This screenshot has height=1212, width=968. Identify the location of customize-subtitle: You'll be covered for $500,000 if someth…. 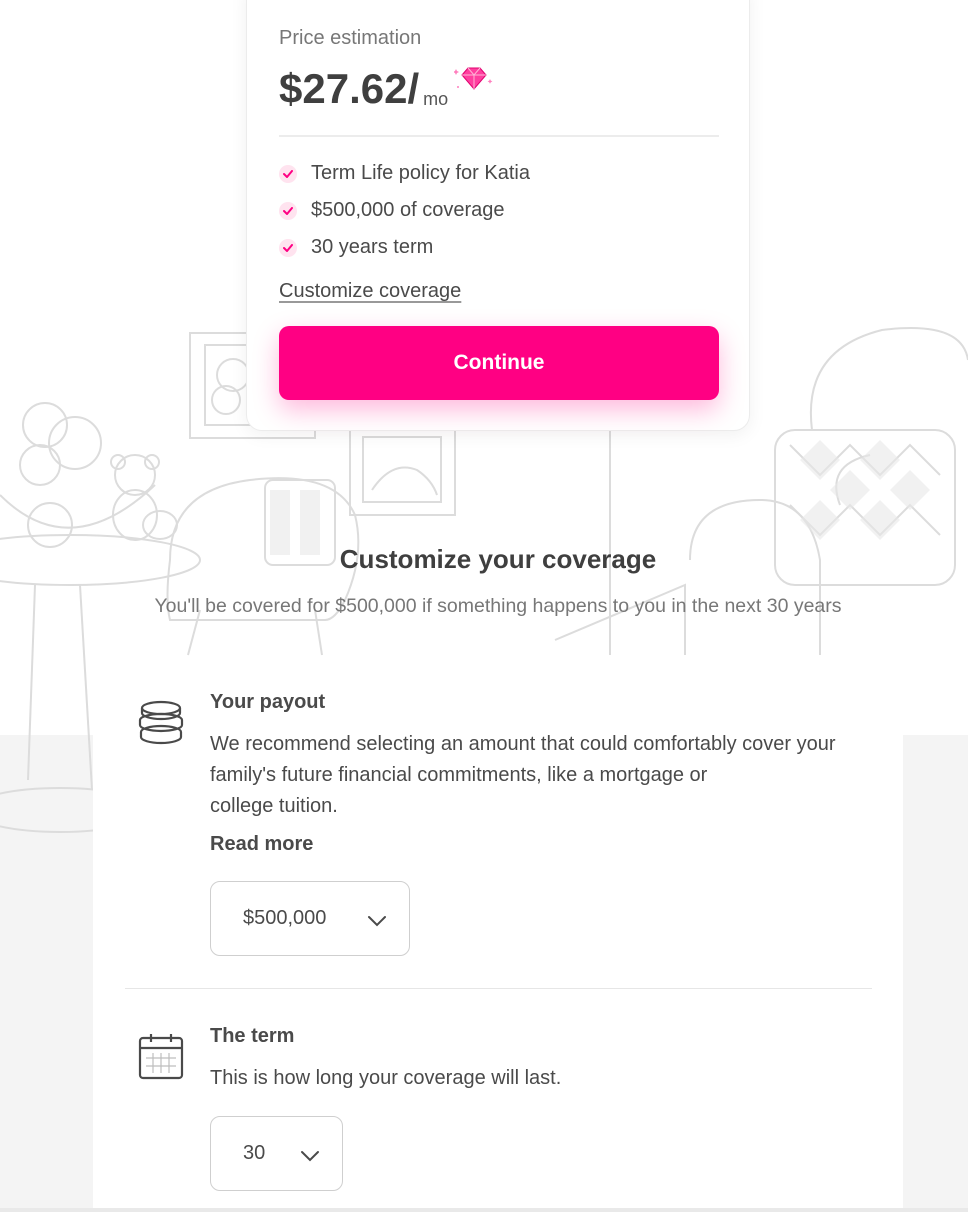
(498, 606).